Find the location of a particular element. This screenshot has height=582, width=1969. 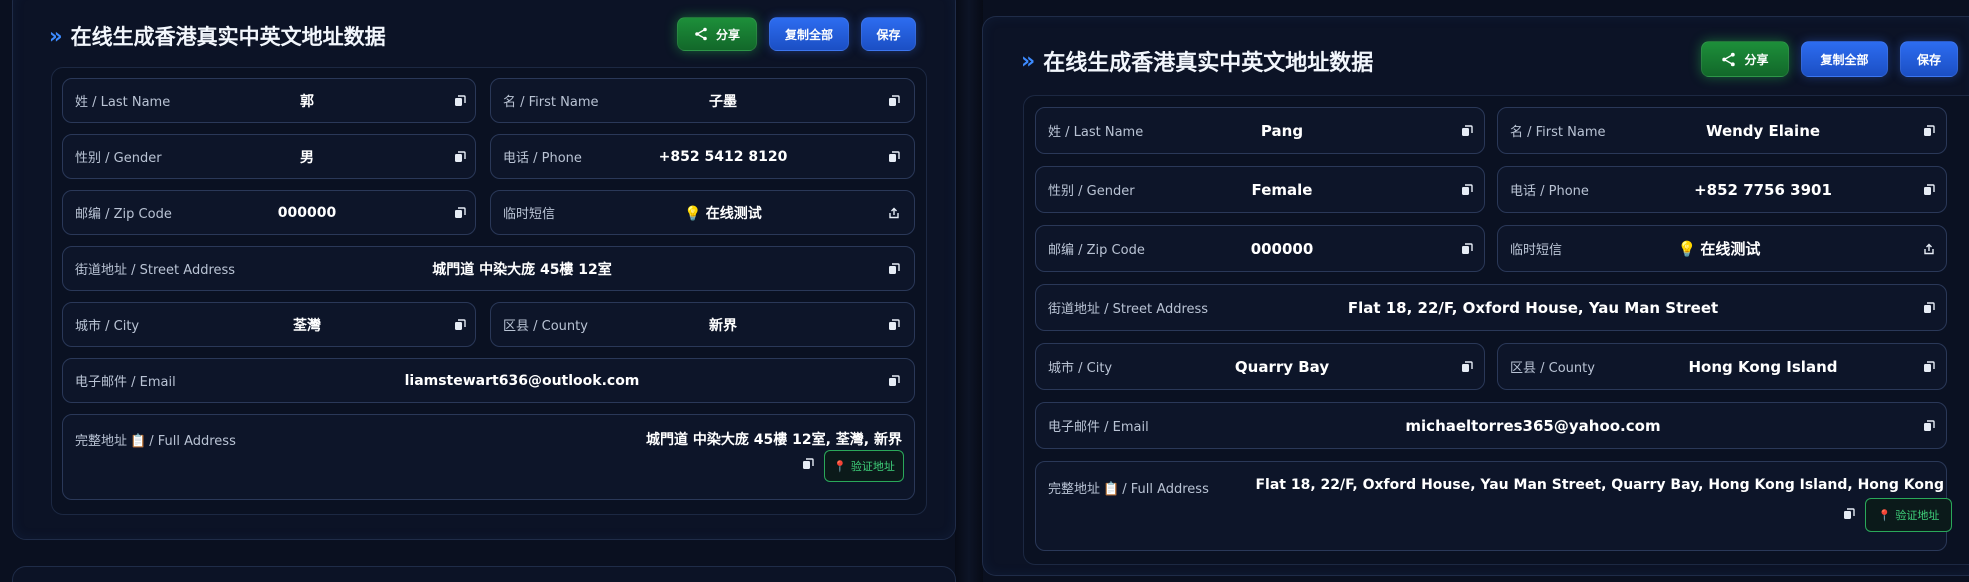

phone-value: +852 5412 8120 is located at coordinates (723, 156).